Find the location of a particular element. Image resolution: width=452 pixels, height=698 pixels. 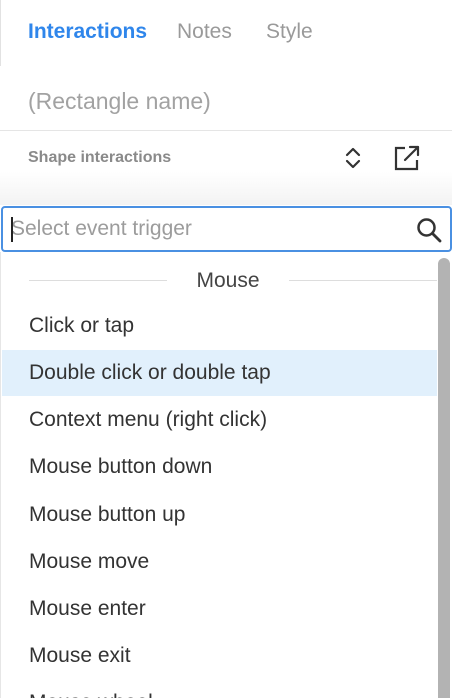

menu-item-double-click: Double click or double tap is located at coordinates (219, 373).